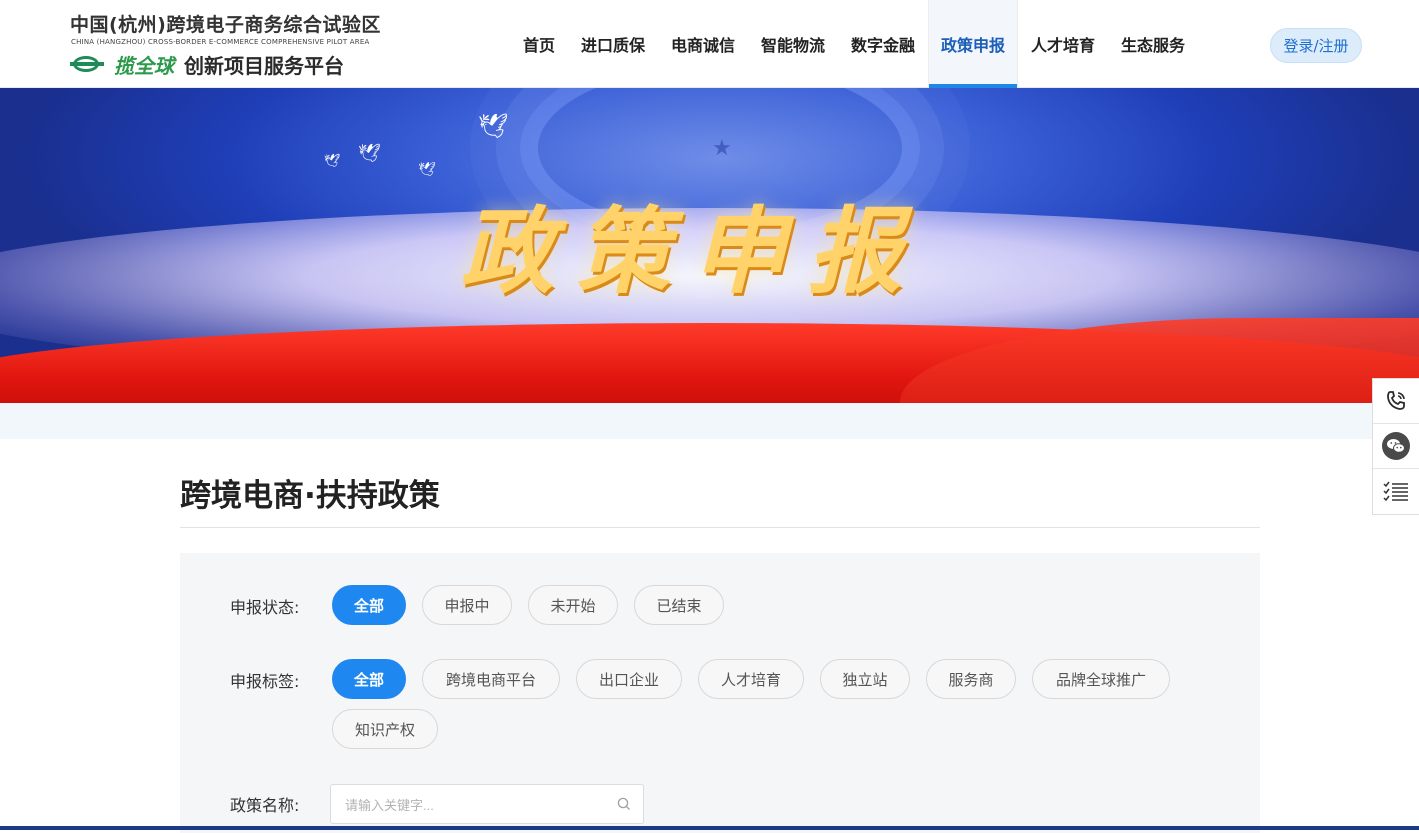 The width and height of the screenshot is (1419, 833). Describe the element at coordinates (720, 527) in the screenshot. I see `section-divider` at that location.